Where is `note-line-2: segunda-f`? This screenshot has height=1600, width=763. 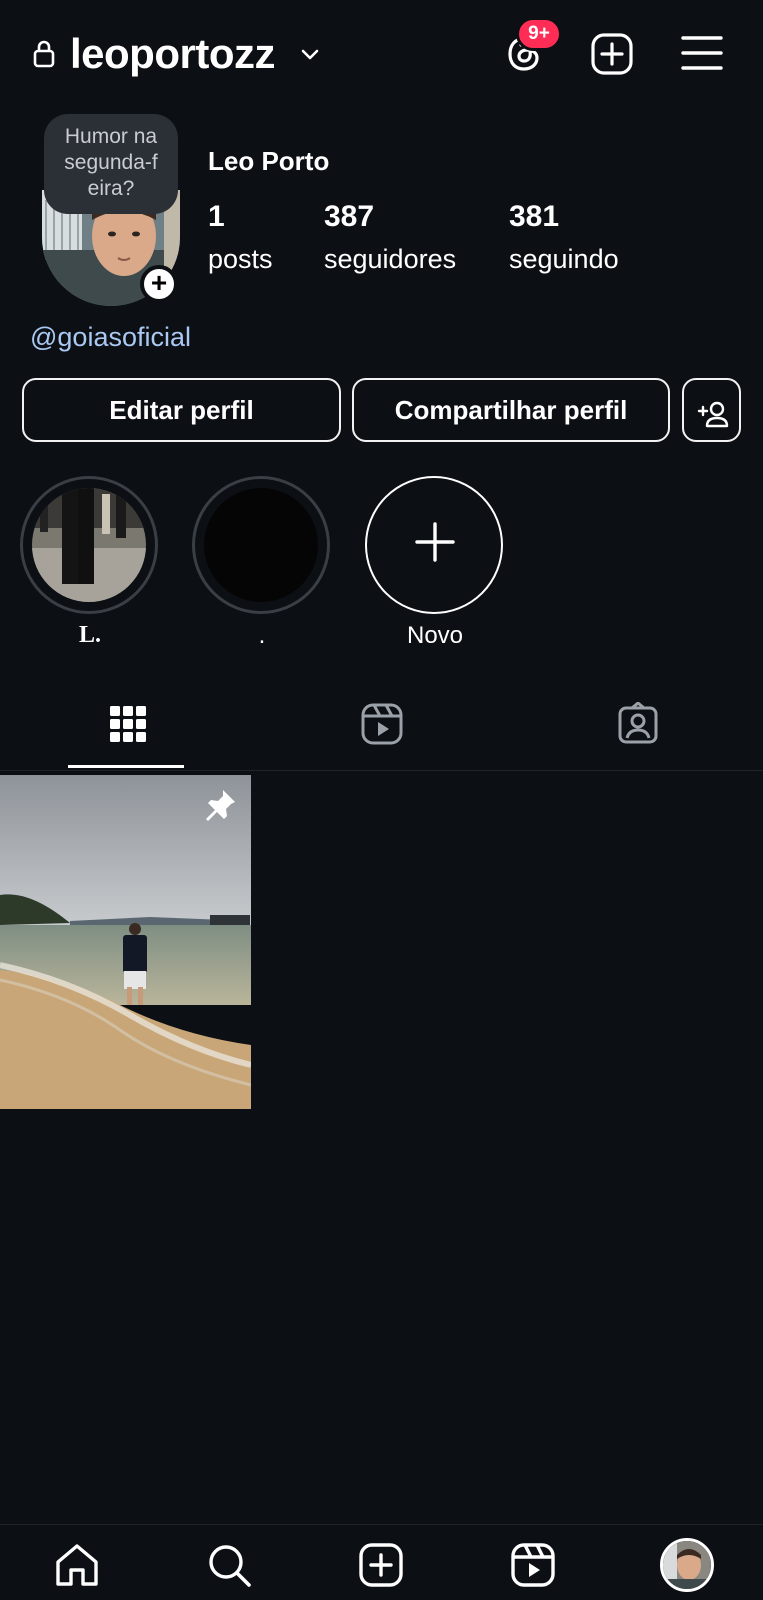
note-line-2: segunda-f is located at coordinates (111, 162).